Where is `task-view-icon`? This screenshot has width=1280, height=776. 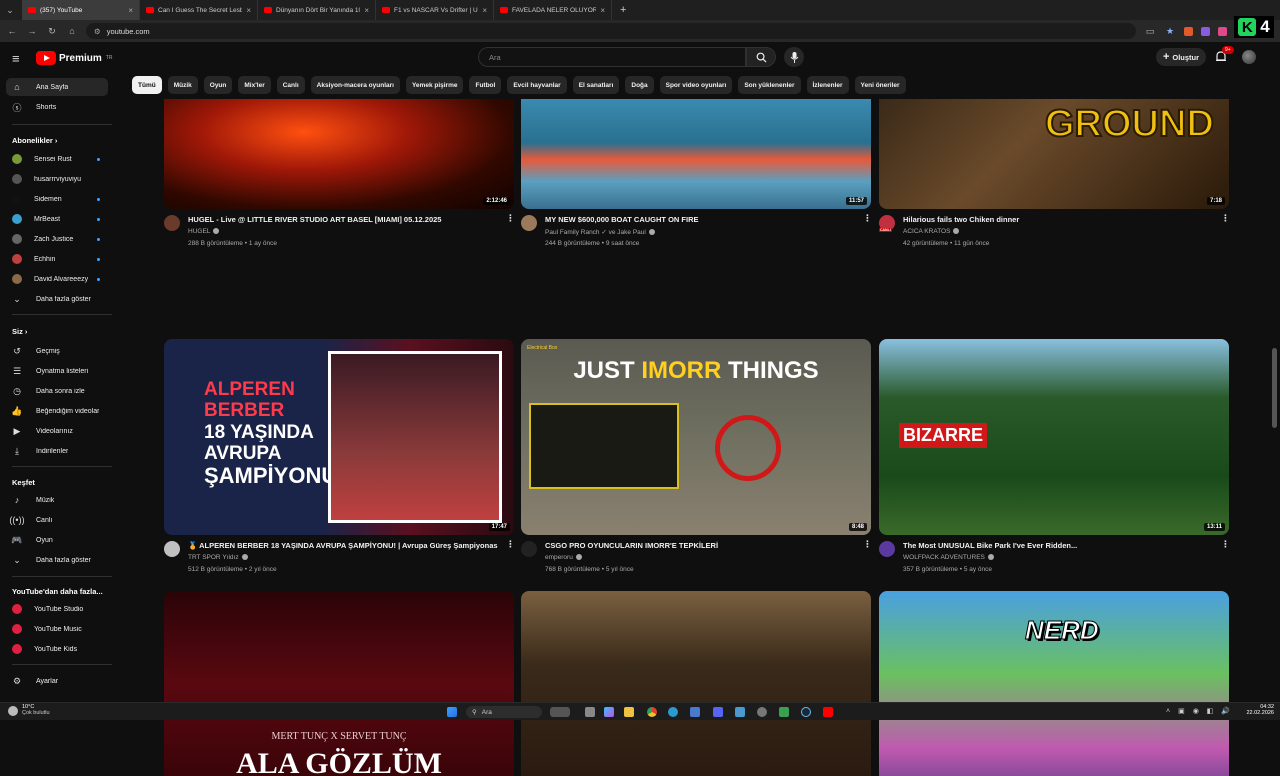 task-view-icon is located at coordinates (590, 712).